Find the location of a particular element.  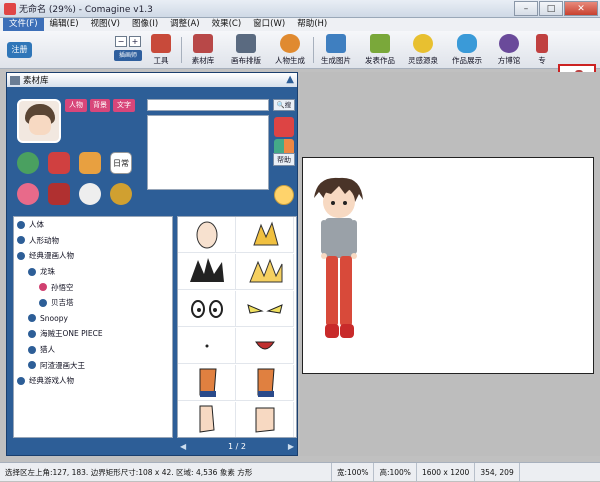

tree-item: 龙珠 is located at coordinates (93, 272).